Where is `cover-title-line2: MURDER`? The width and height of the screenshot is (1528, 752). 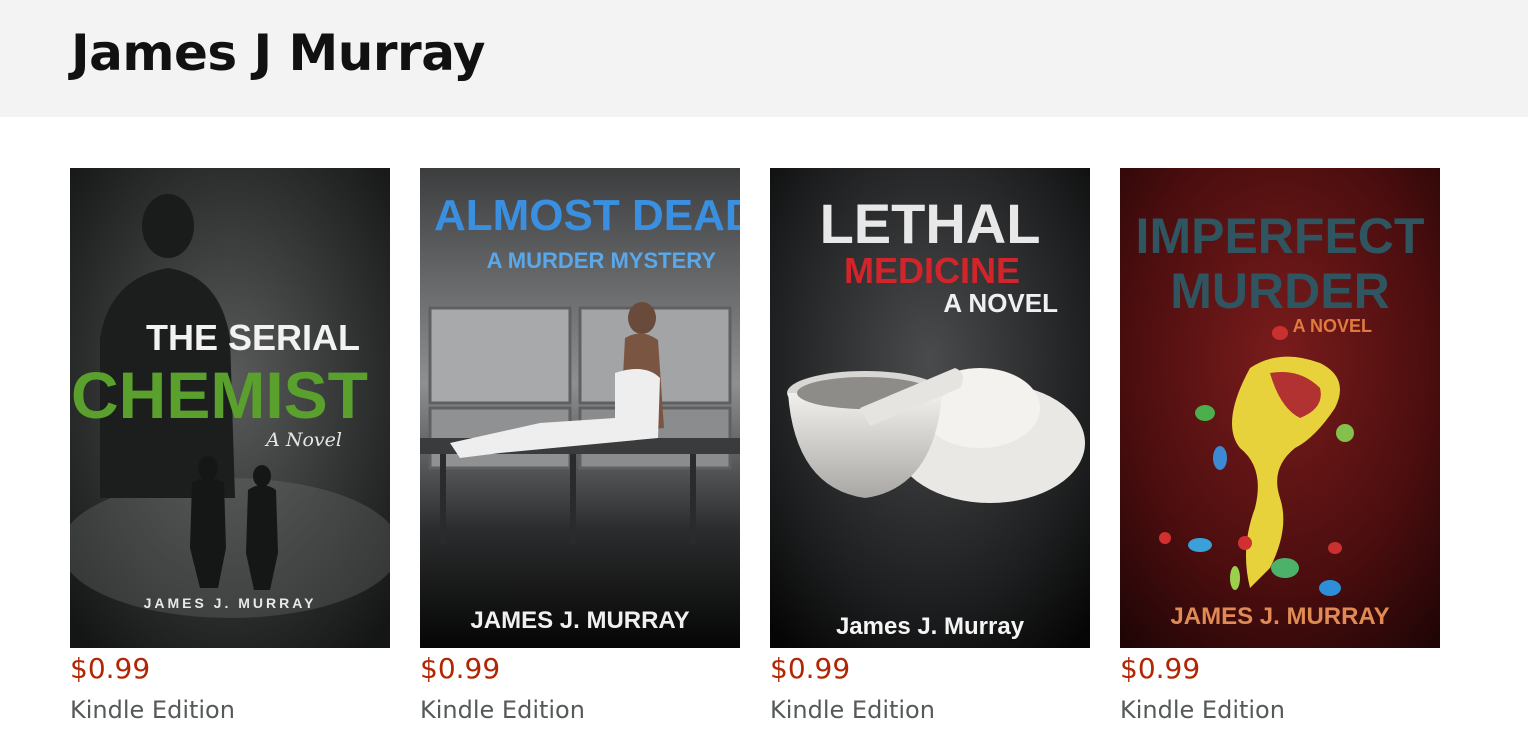 cover-title-line2: MURDER is located at coordinates (1279, 291).